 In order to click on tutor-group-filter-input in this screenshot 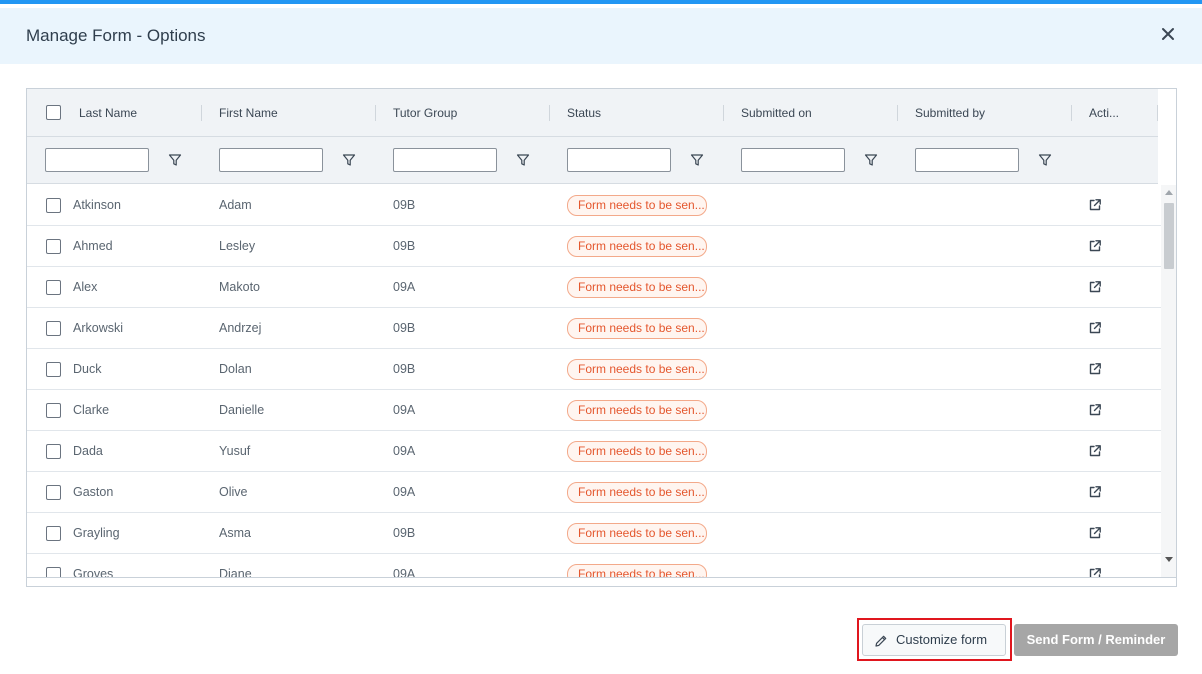, I will do `click(445, 160)`.